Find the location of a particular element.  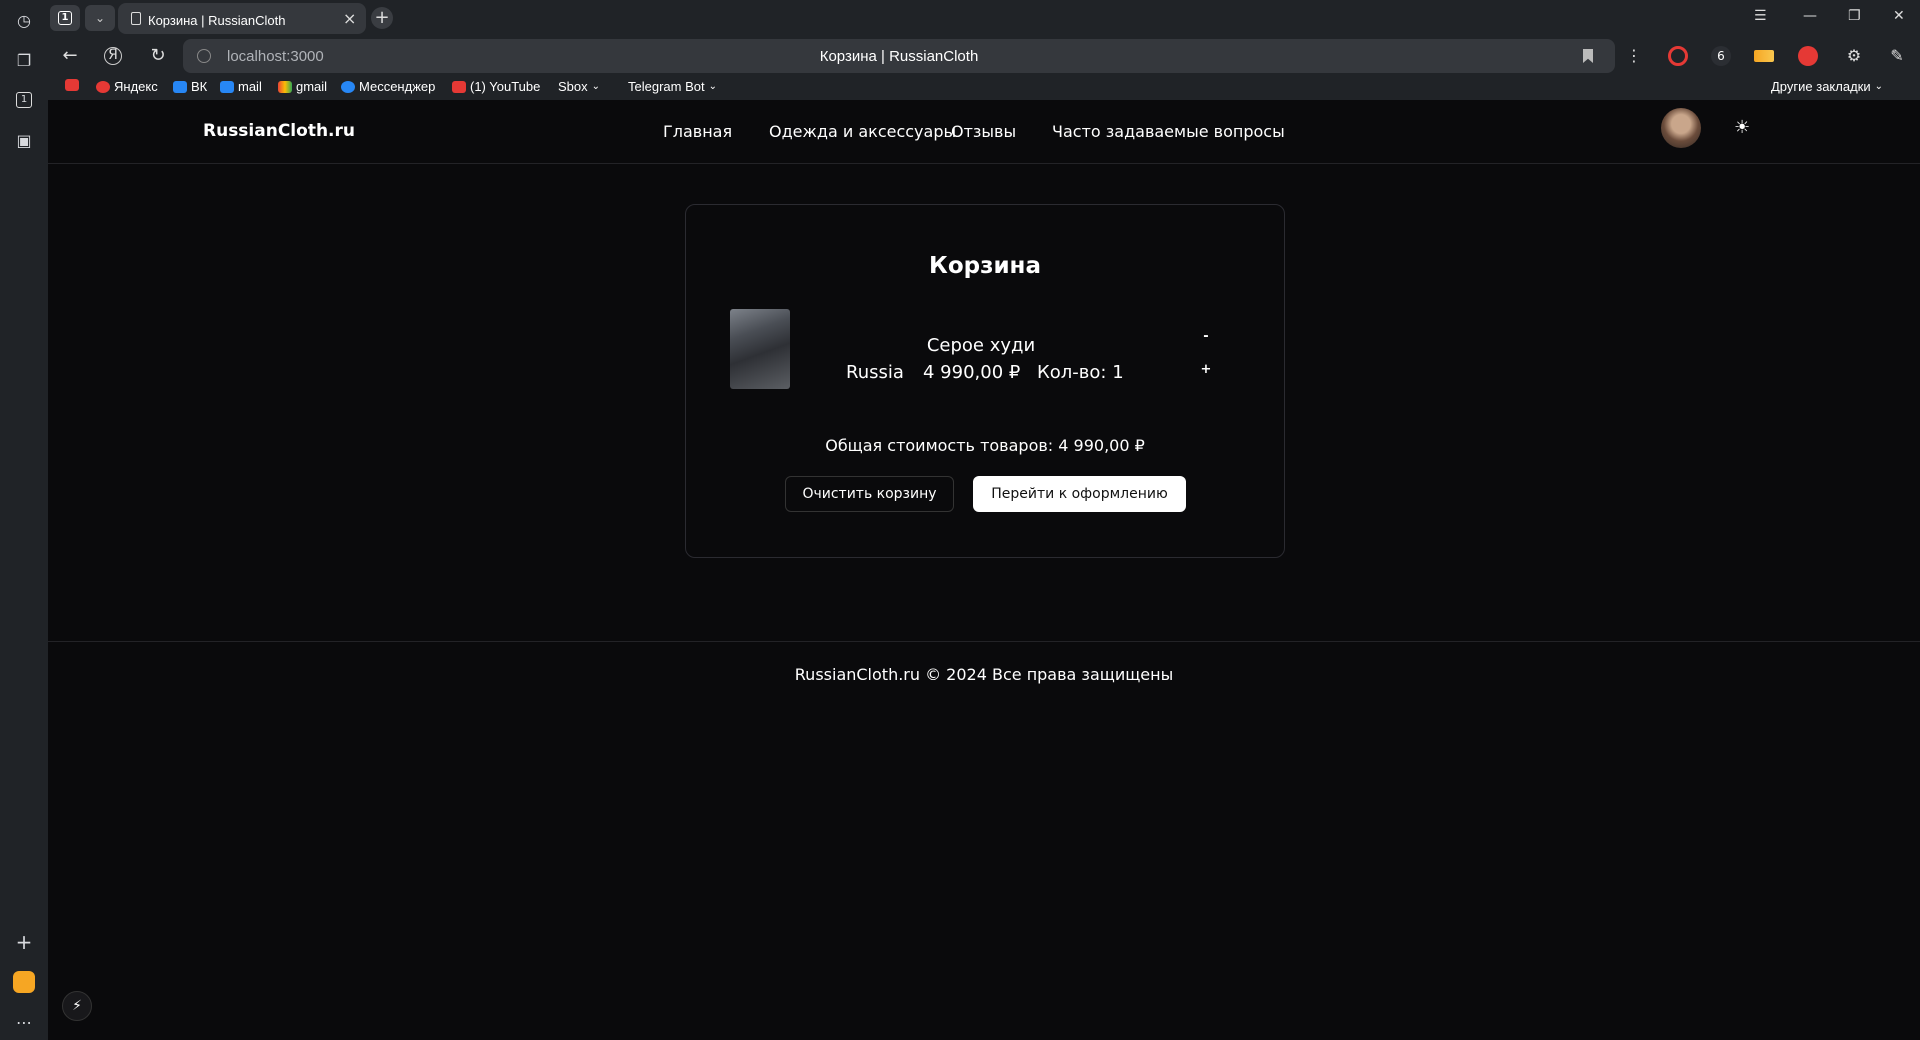

screenshot-icon: ▣ is located at coordinates (24, 140).